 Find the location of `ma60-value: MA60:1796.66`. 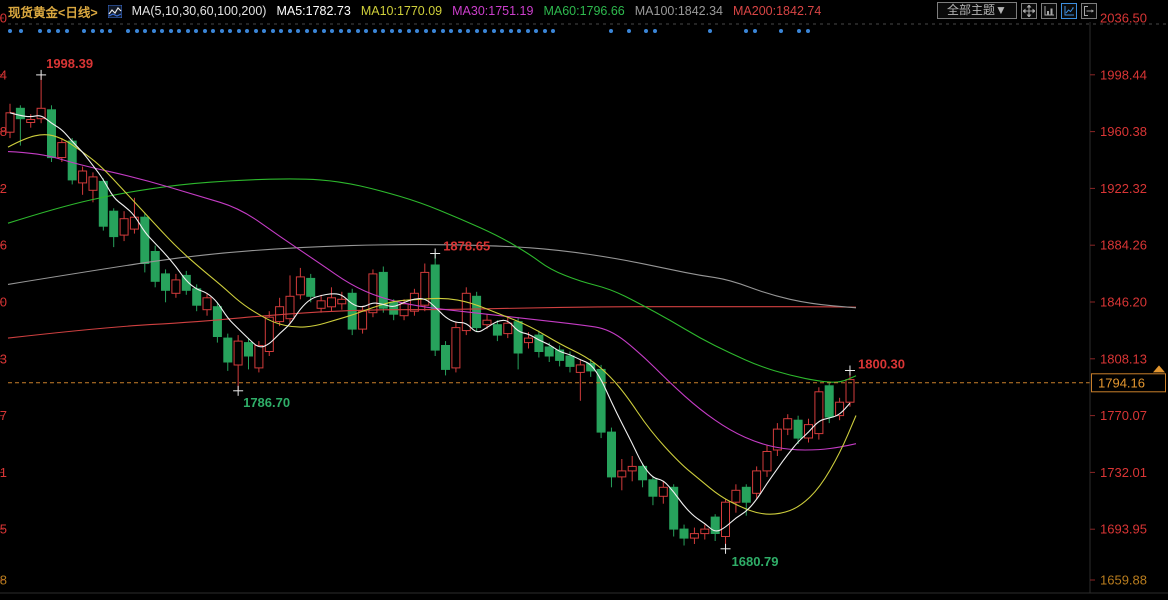

ma60-value: MA60:1796.66 is located at coordinates (584, 11).